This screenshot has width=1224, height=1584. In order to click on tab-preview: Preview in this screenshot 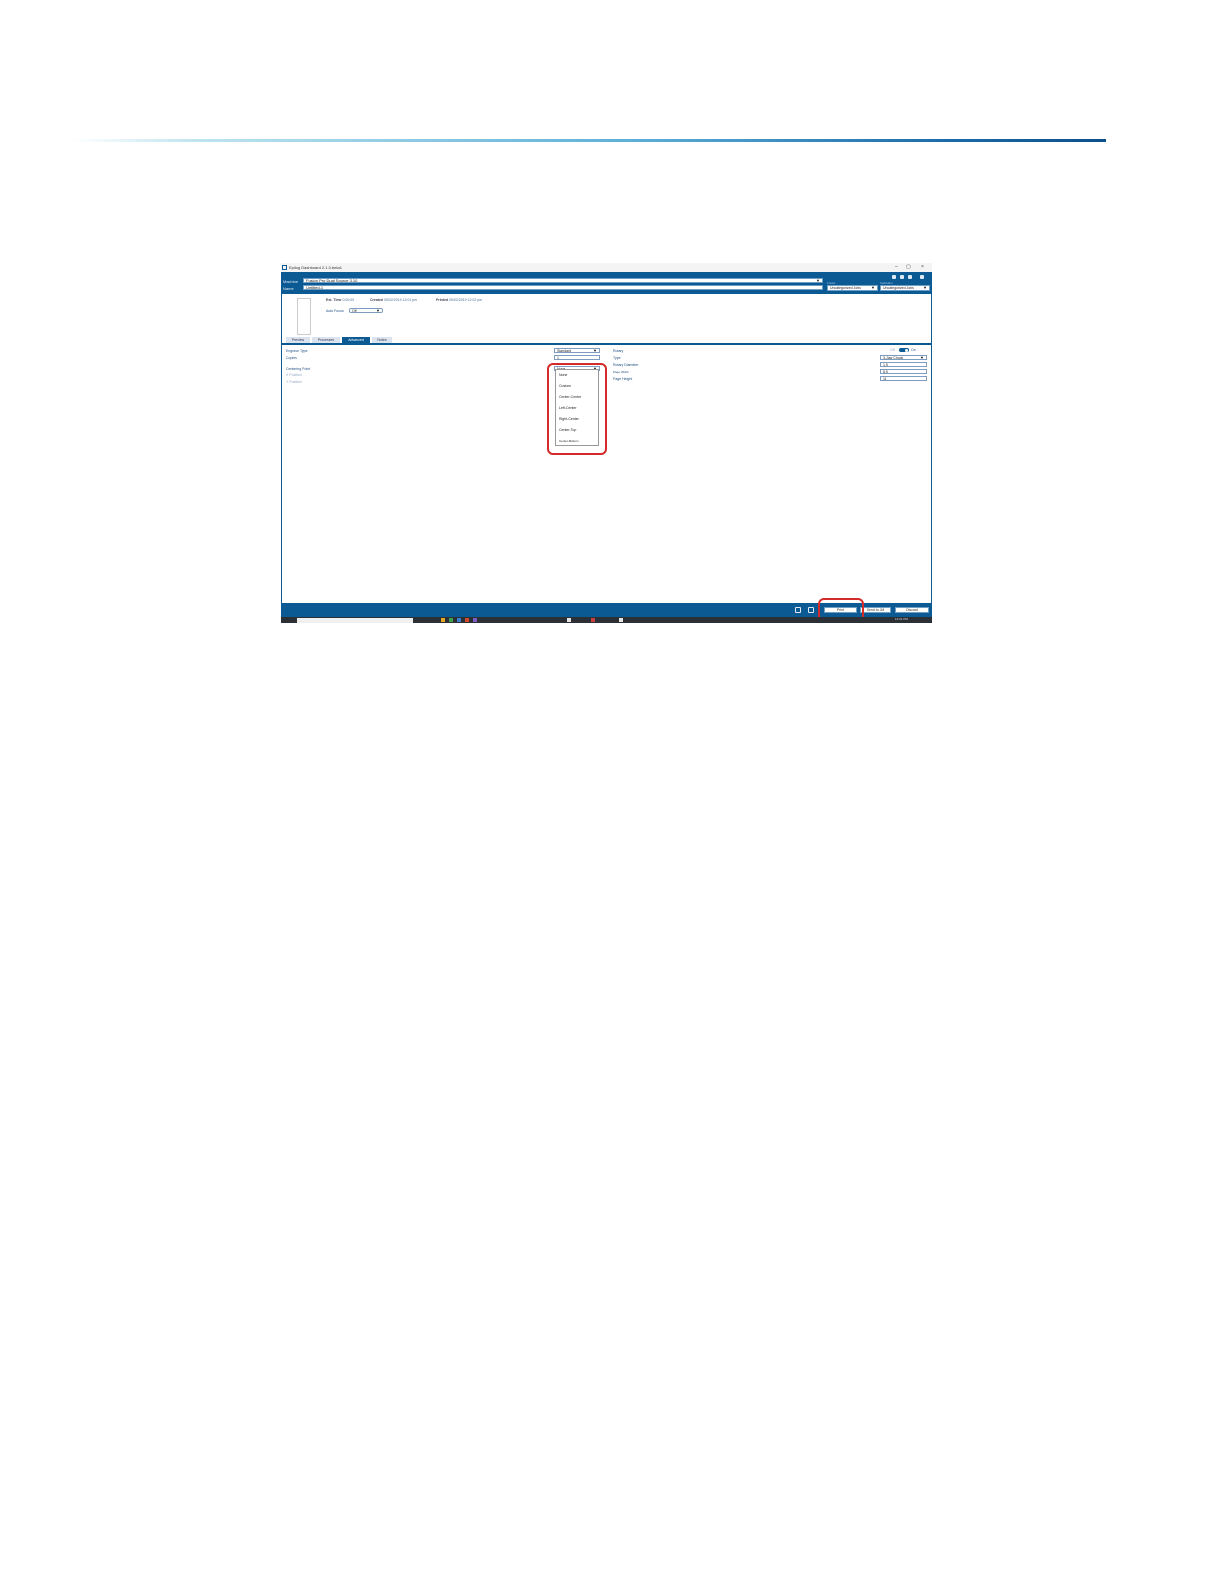, I will do `click(298, 340)`.